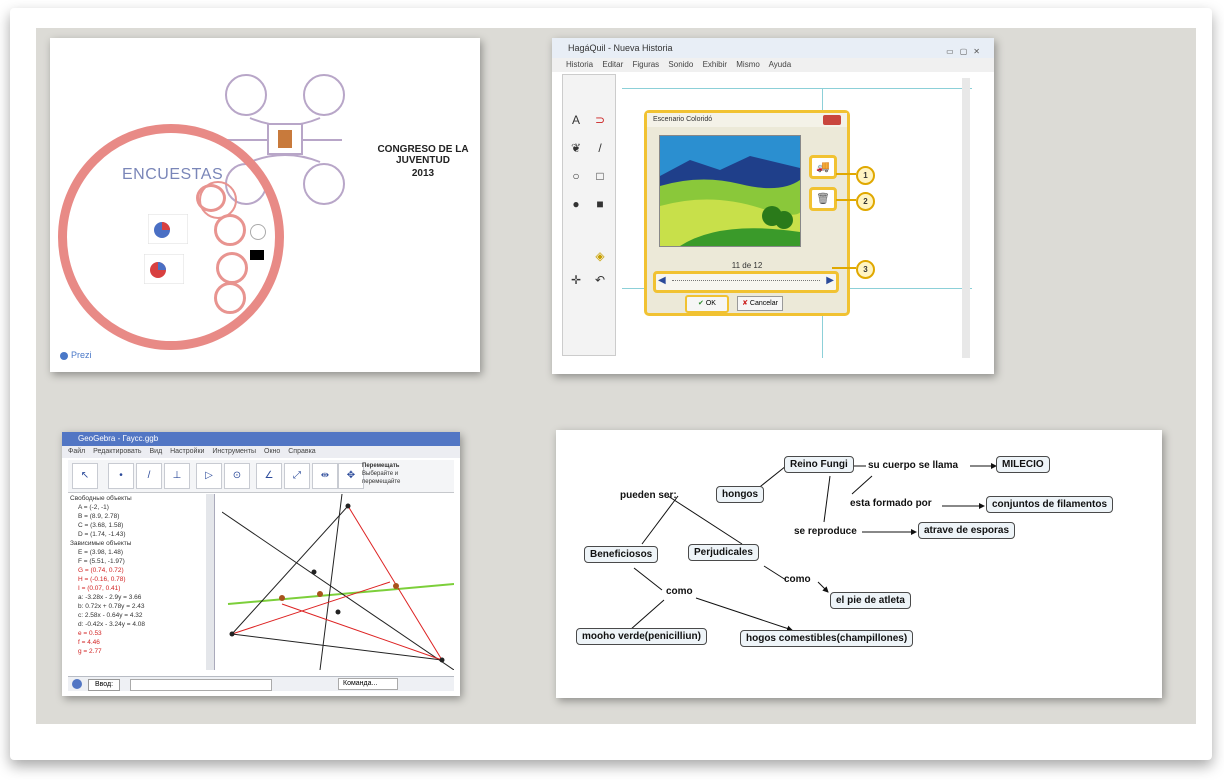 The width and height of the screenshot is (1224, 780). What do you see at coordinates (621, 554) in the screenshot?
I see `node-beneficiosos: Beneficiosos` at bounding box center [621, 554].